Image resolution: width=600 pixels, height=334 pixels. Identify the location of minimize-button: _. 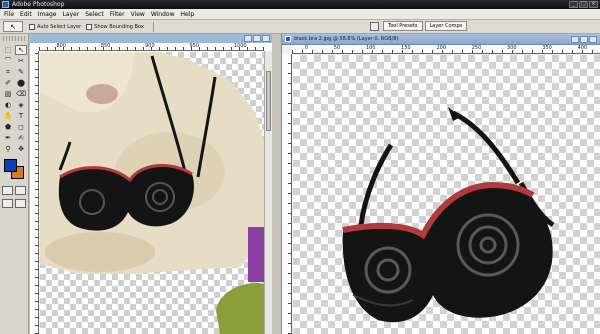
(573, 4).